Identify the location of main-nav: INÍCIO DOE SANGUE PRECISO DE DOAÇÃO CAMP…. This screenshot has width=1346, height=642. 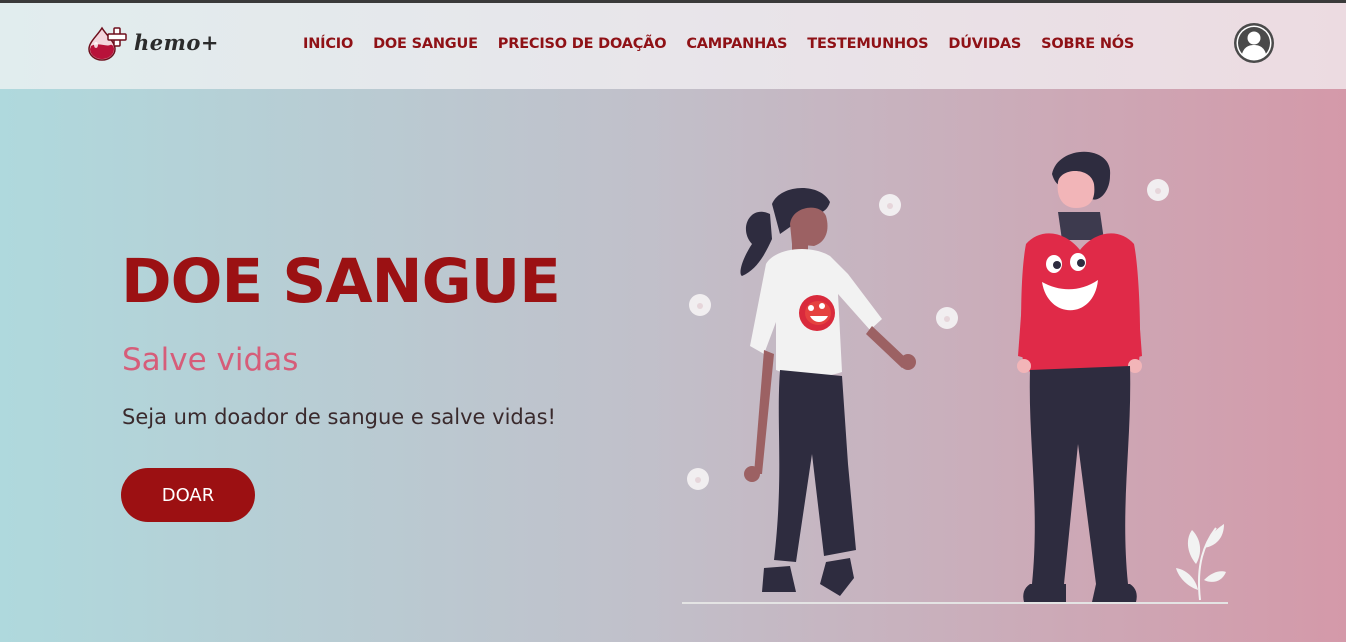
(718, 44).